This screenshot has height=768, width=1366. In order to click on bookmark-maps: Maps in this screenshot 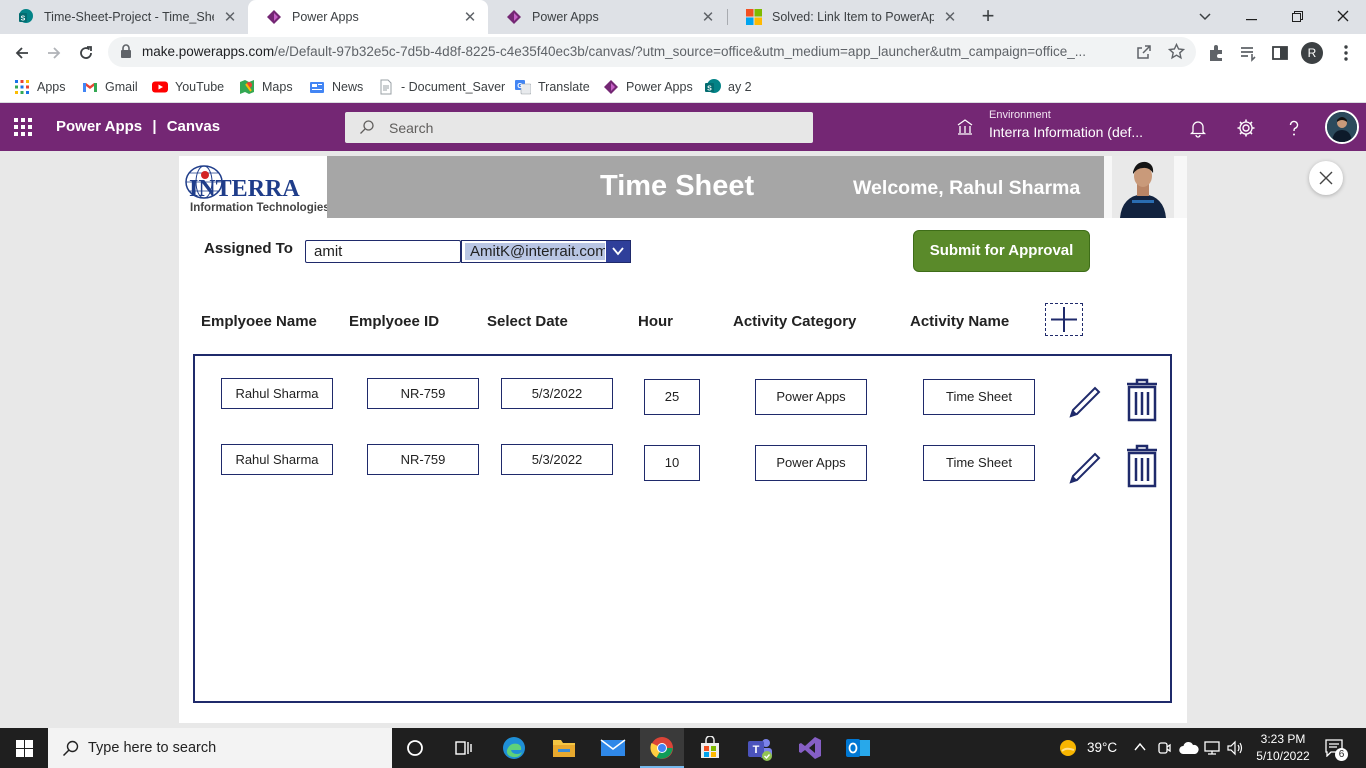, I will do `click(266, 87)`.